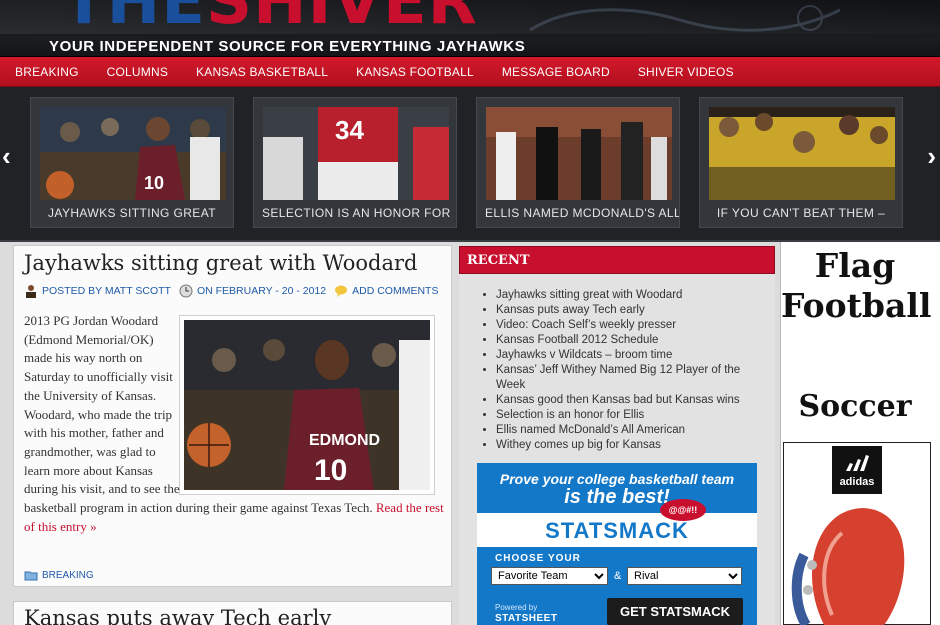 Image resolution: width=940 pixels, height=625 pixels. What do you see at coordinates (857, 470) in the screenshot?
I see `adidas-logo-icon: adidas` at bounding box center [857, 470].